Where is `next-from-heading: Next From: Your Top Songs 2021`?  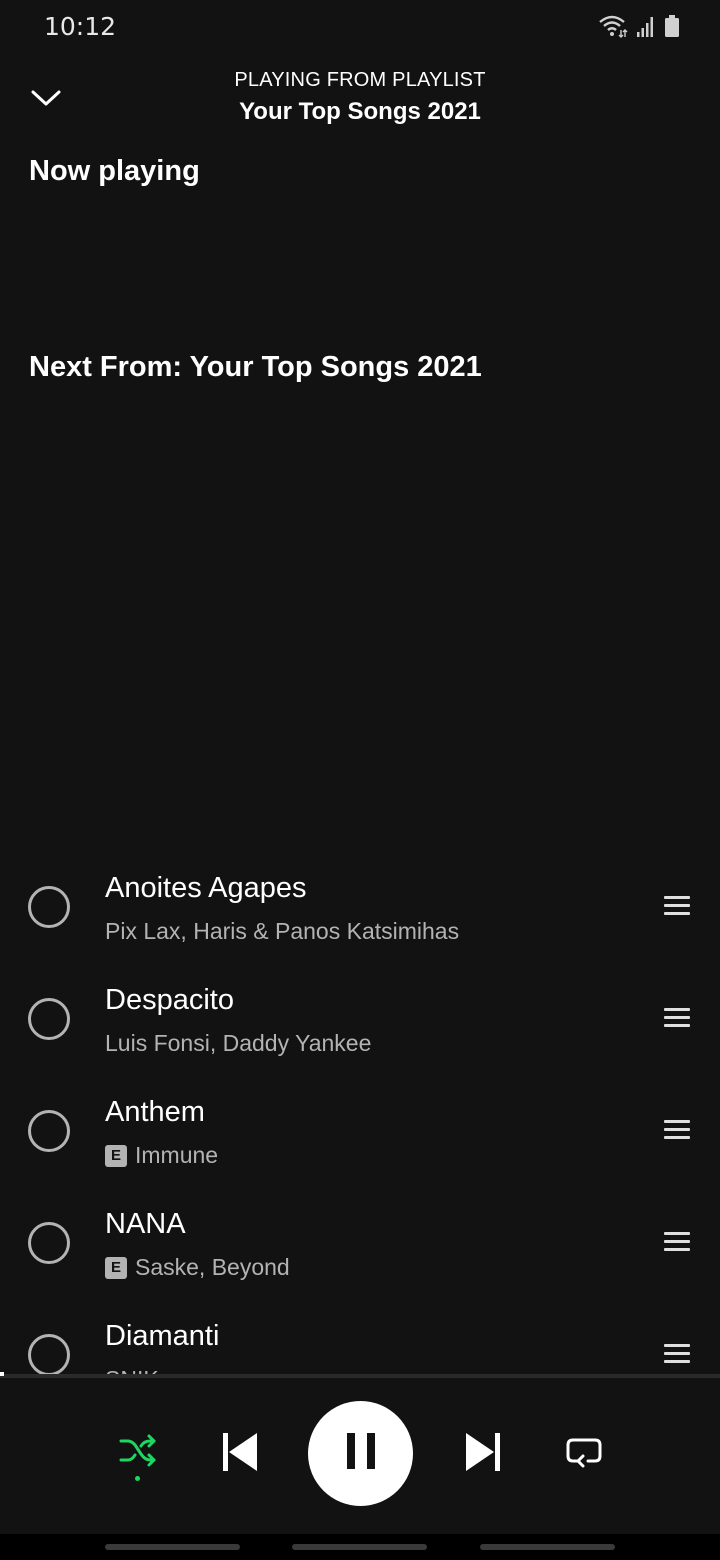 next-from-heading: Next From: Your Top Songs 2021 is located at coordinates (255, 367).